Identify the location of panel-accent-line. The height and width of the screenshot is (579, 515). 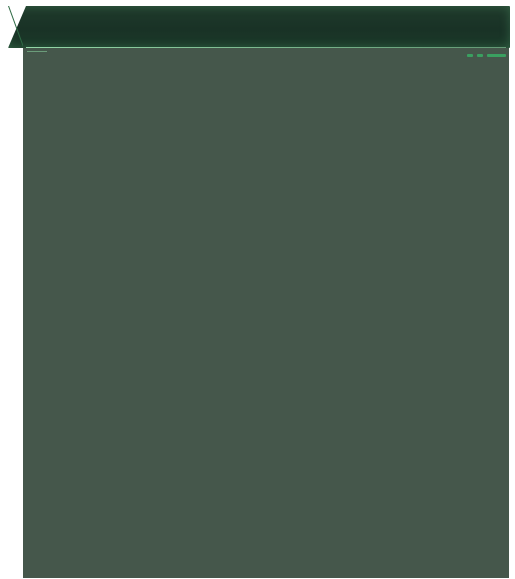
(37, 51).